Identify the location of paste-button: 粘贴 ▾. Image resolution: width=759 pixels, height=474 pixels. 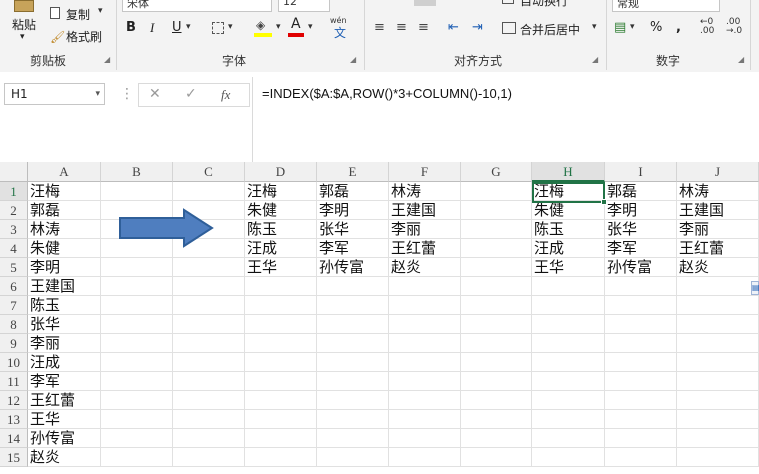
(24, 23).